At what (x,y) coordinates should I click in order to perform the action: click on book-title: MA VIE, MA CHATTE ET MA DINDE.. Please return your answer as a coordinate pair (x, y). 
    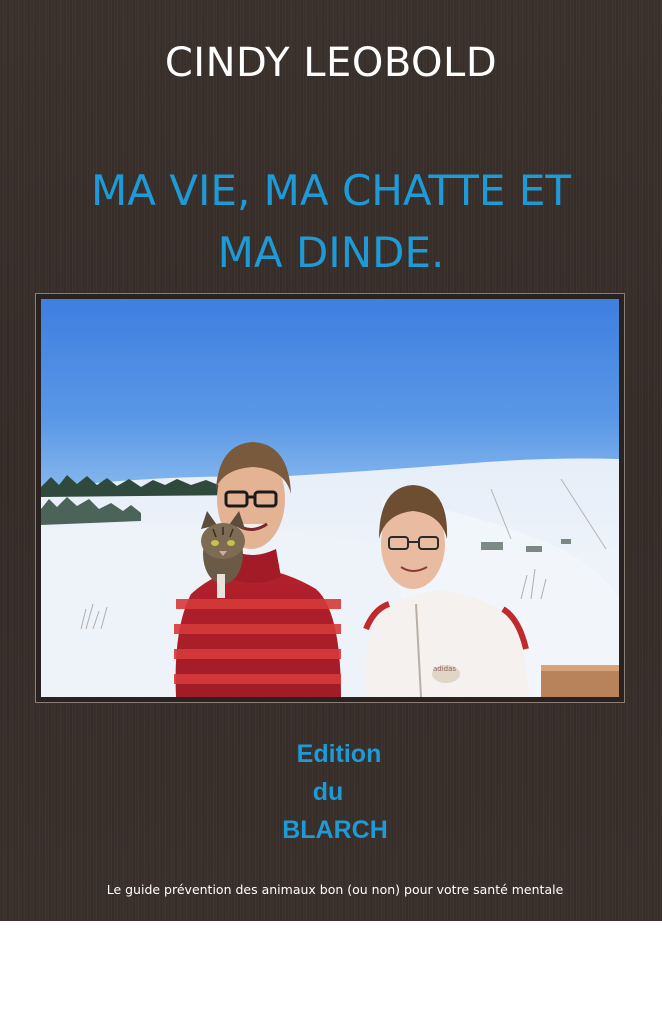
    Looking at the image, I should click on (331, 222).